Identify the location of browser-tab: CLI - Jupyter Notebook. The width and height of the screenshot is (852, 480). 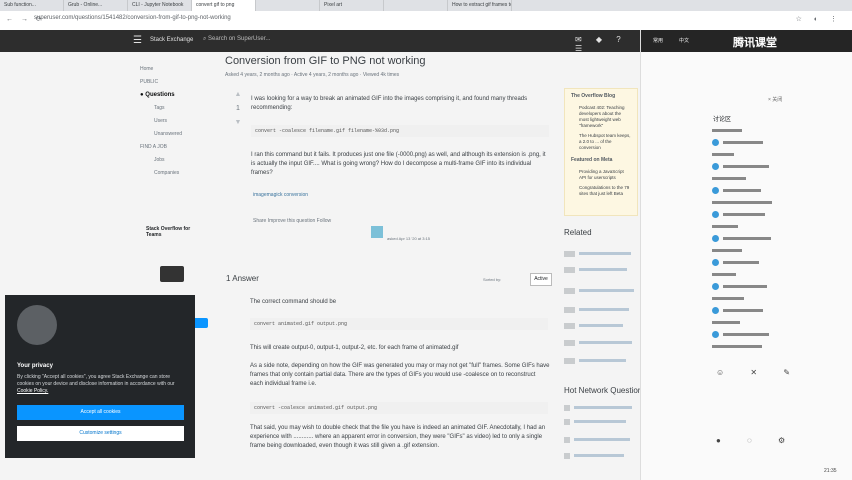
(160, 5).